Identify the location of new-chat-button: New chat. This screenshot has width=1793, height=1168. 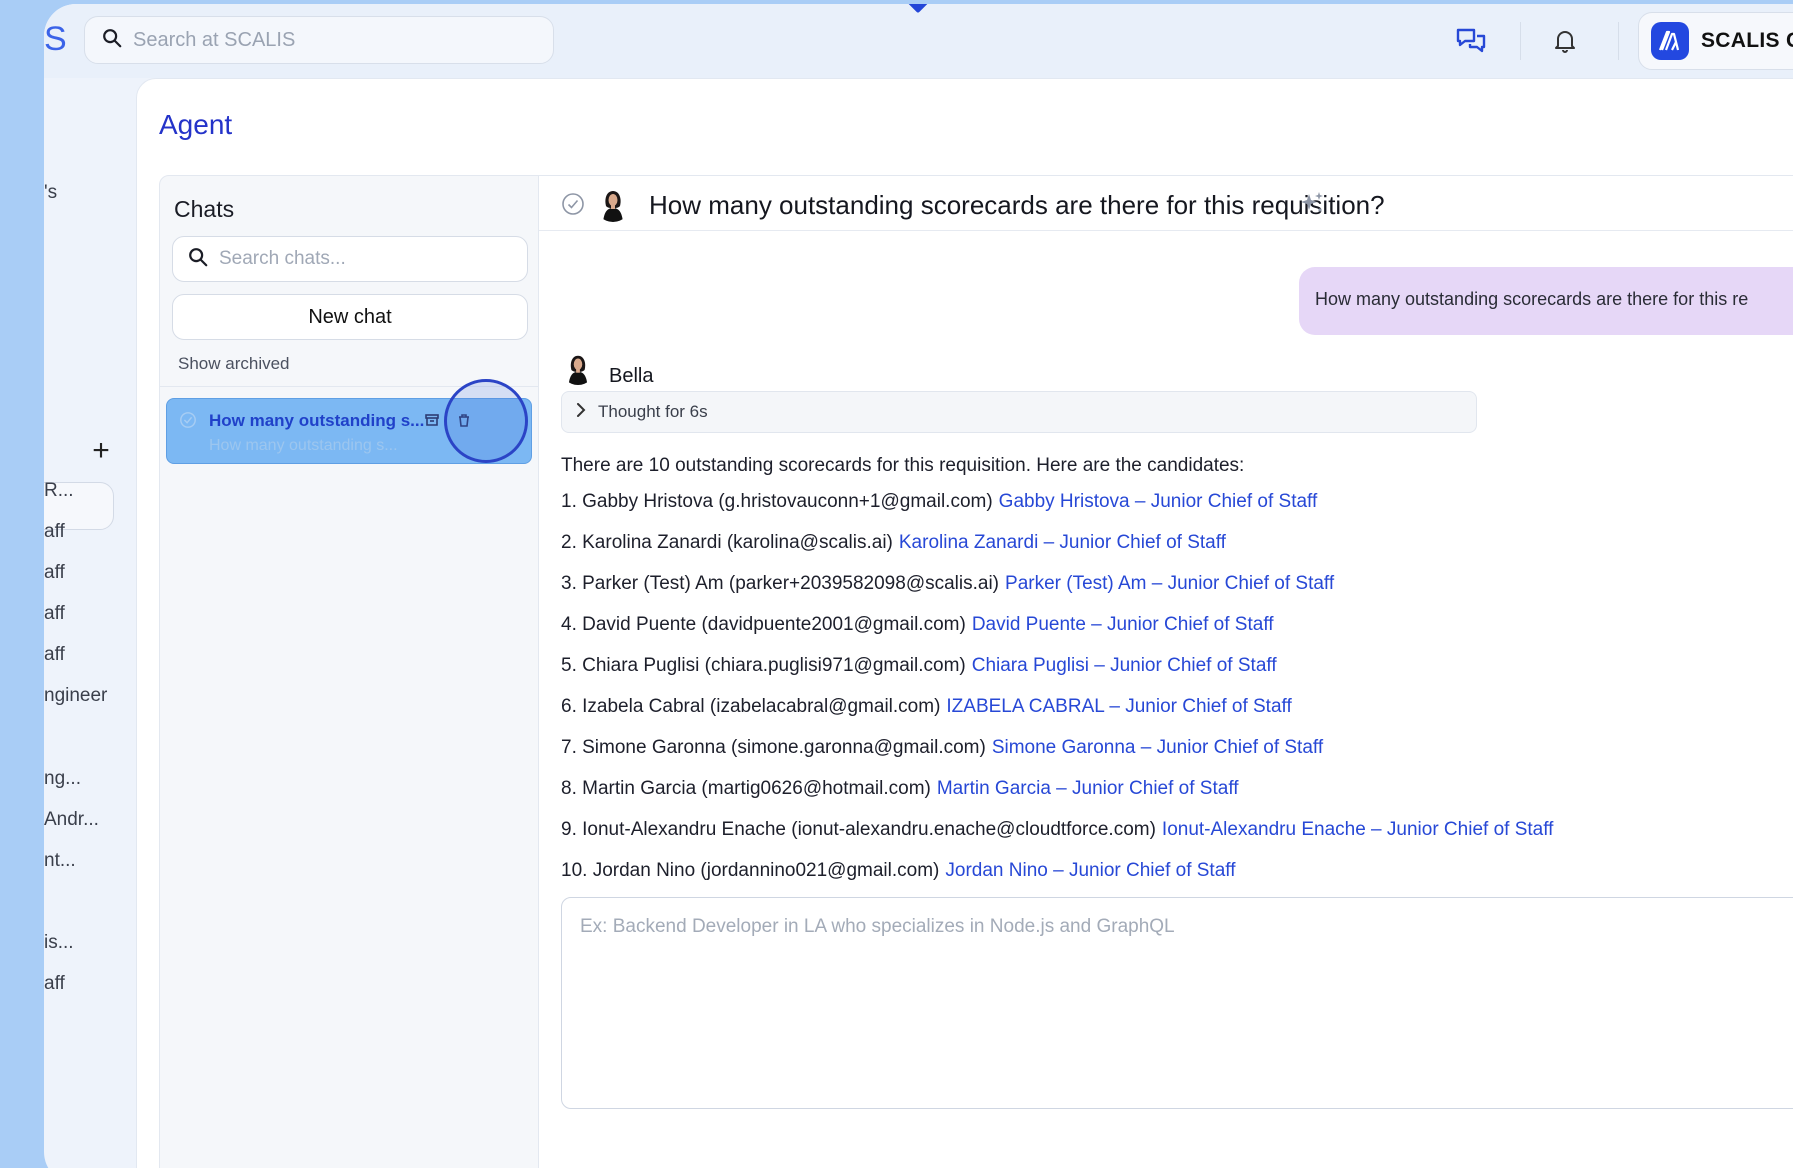
(350, 317).